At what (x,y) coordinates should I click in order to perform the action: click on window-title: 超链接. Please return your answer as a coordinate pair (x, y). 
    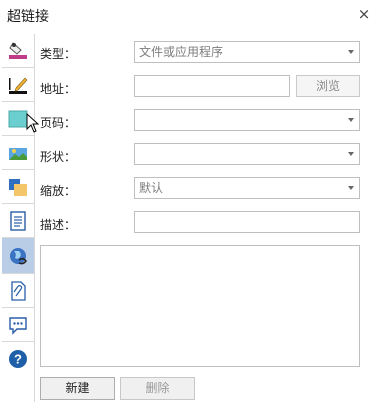
    Looking at the image, I should click on (28, 17).